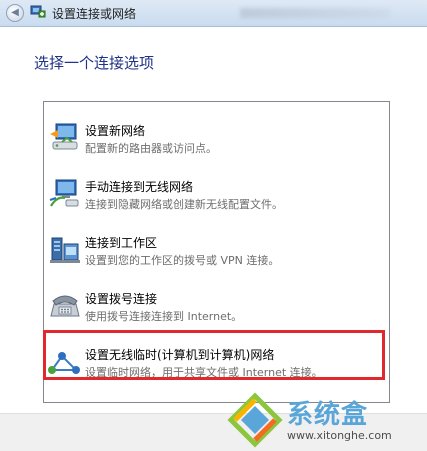  What do you see at coordinates (315, 13) in the screenshot?
I see `blurred-title-area` at bounding box center [315, 13].